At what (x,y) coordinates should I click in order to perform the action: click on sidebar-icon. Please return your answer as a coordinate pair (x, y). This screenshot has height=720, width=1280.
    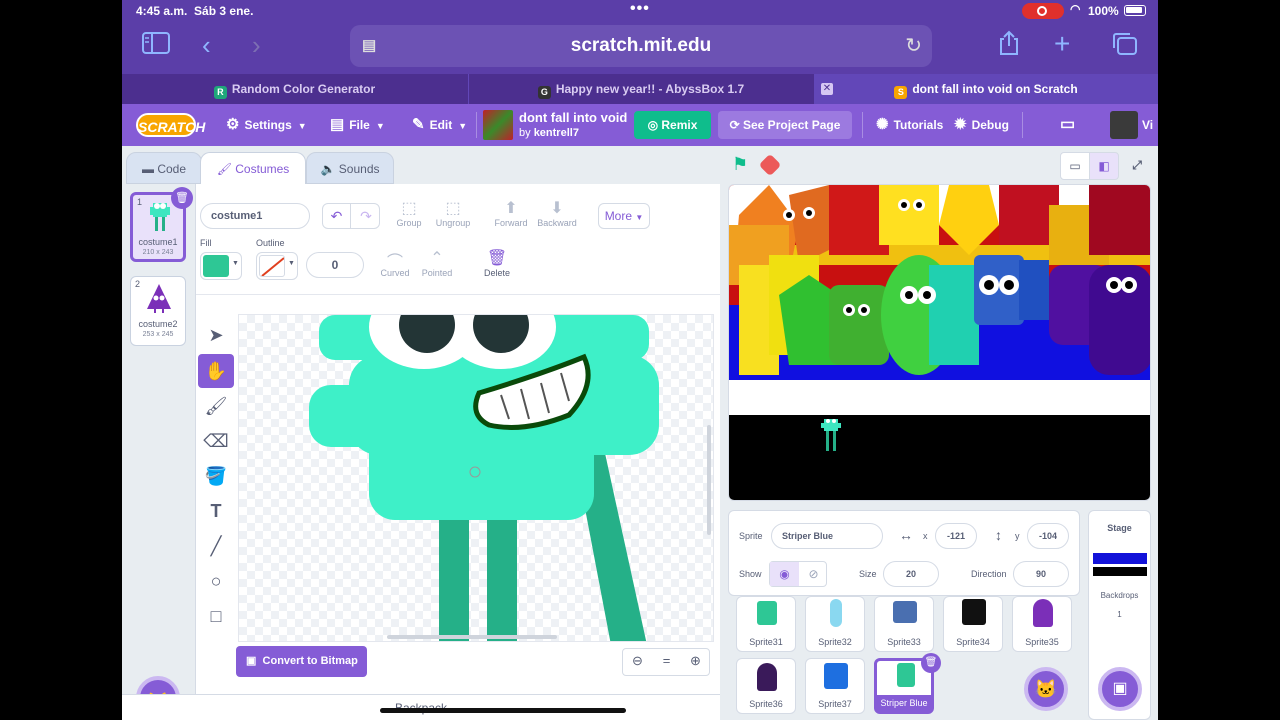
    Looking at the image, I should click on (156, 46).